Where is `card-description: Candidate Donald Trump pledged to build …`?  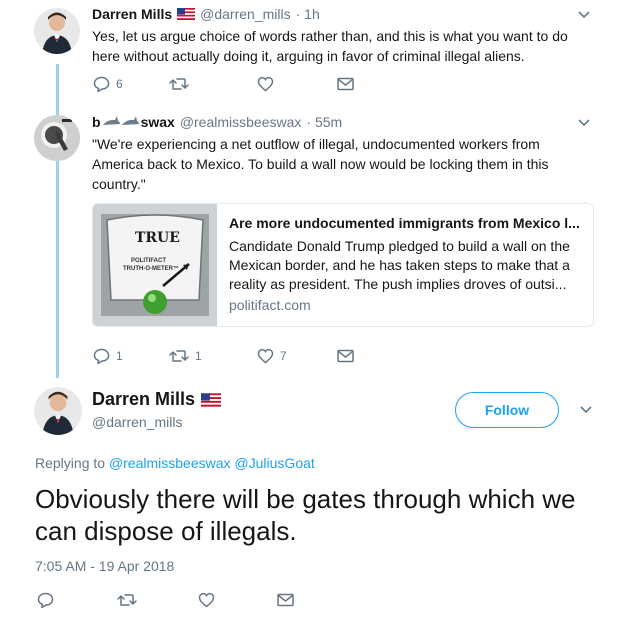
card-description: Candidate Donald Trump pledged to build … is located at coordinates (399, 265).